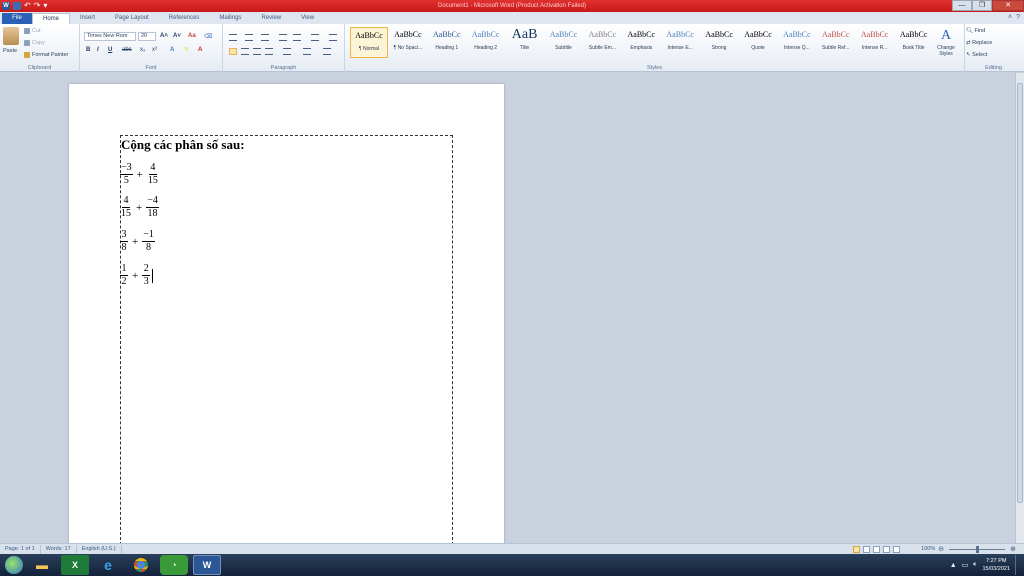  What do you see at coordinates (283, 37) in the screenshot?
I see `decrease-indent-icon` at bounding box center [283, 37].